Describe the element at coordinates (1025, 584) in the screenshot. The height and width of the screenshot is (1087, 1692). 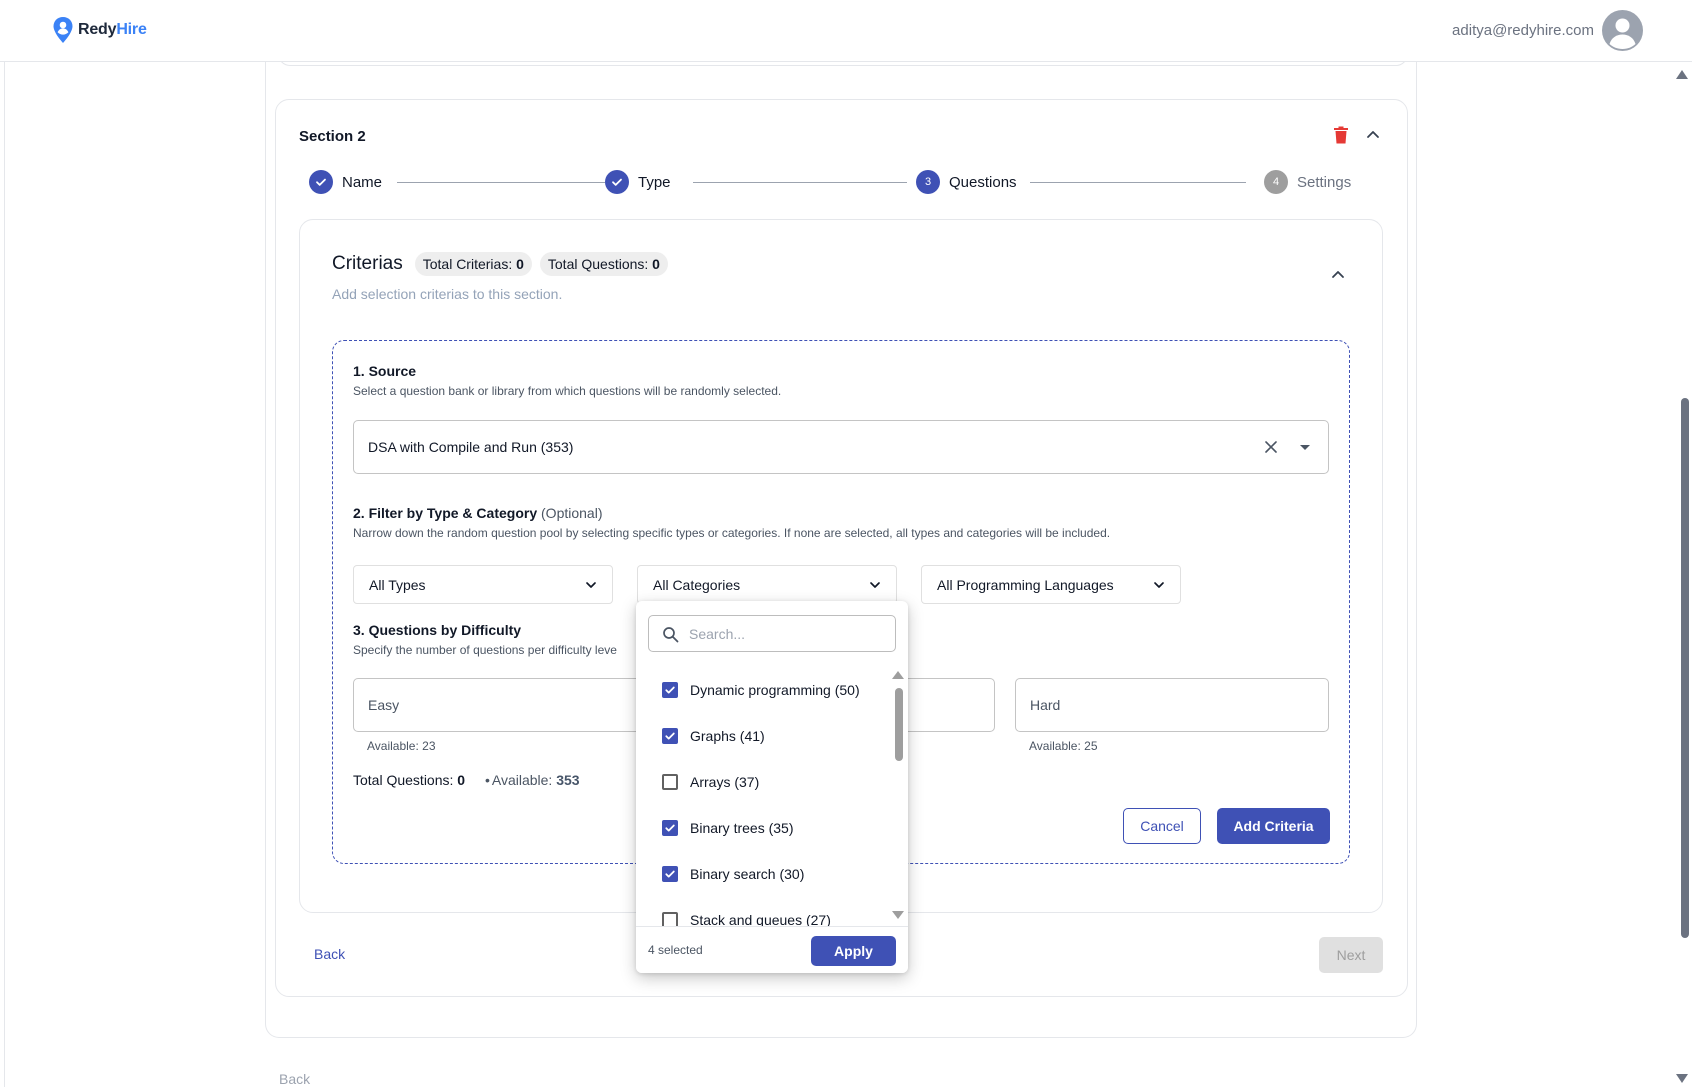
I see `languages-filter-label: All Programming Languages` at that location.